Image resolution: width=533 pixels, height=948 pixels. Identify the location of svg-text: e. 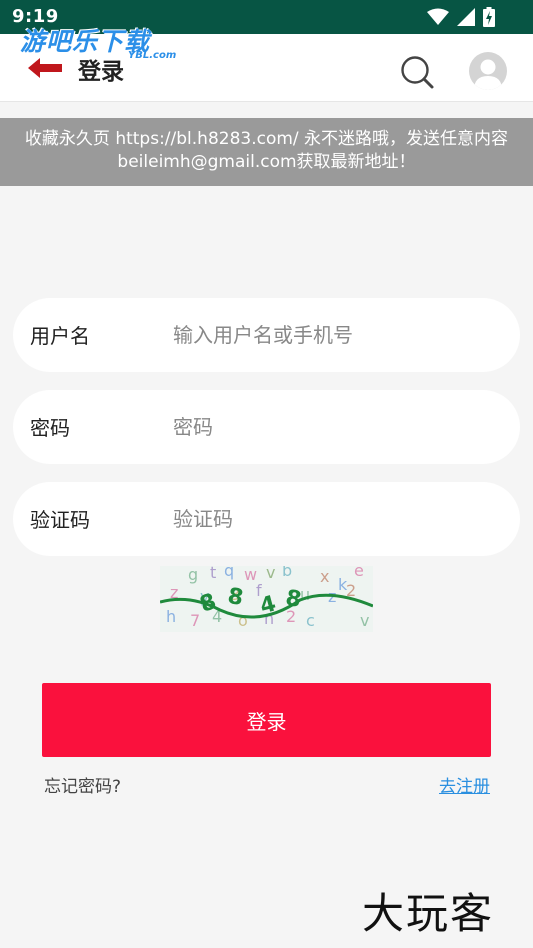
(359, 573).